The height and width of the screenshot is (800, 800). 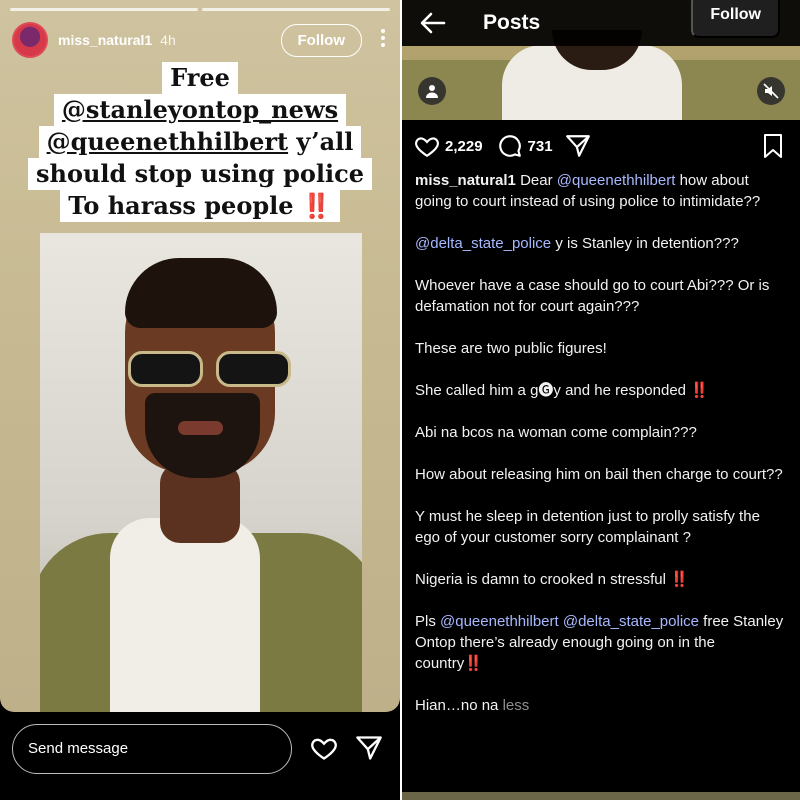 I want to click on caption-paragraph: Hian…no na less, so click(x=600, y=705).